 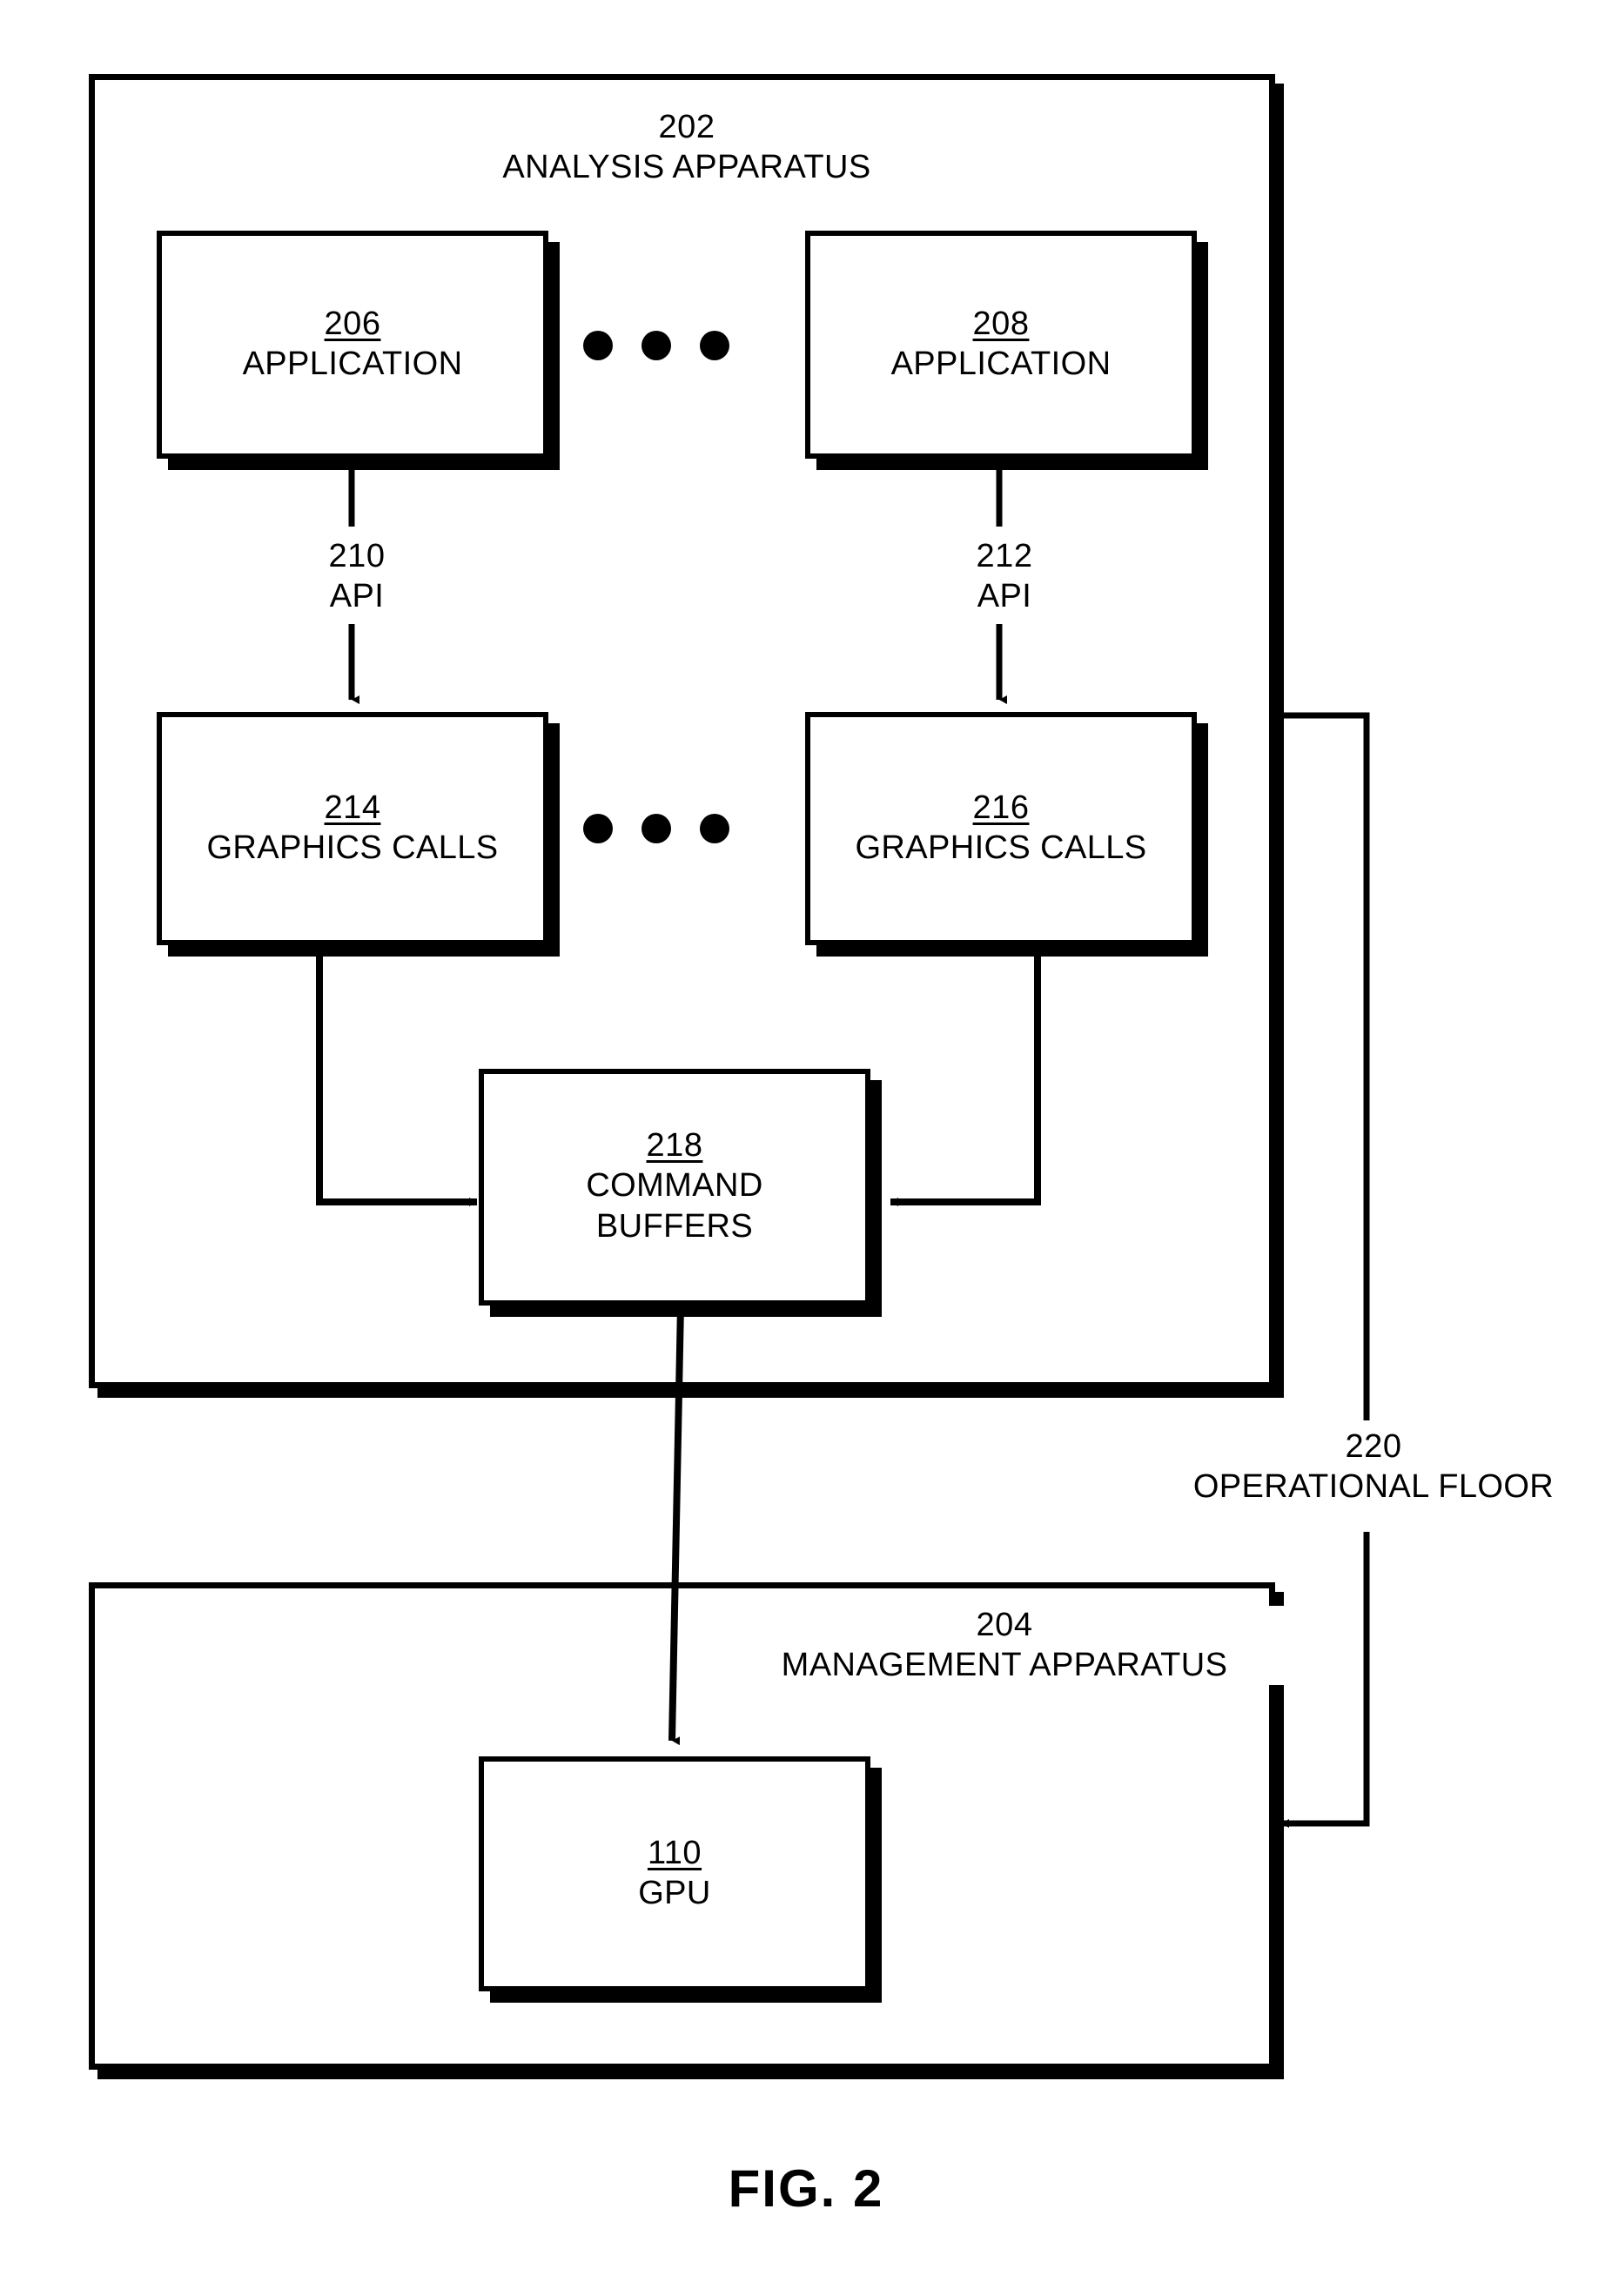 What do you see at coordinates (686, 166) in the screenshot?
I see `analysis-apparatus-label: ANALYSIS APPARATUS` at bounding box center [686, 166].